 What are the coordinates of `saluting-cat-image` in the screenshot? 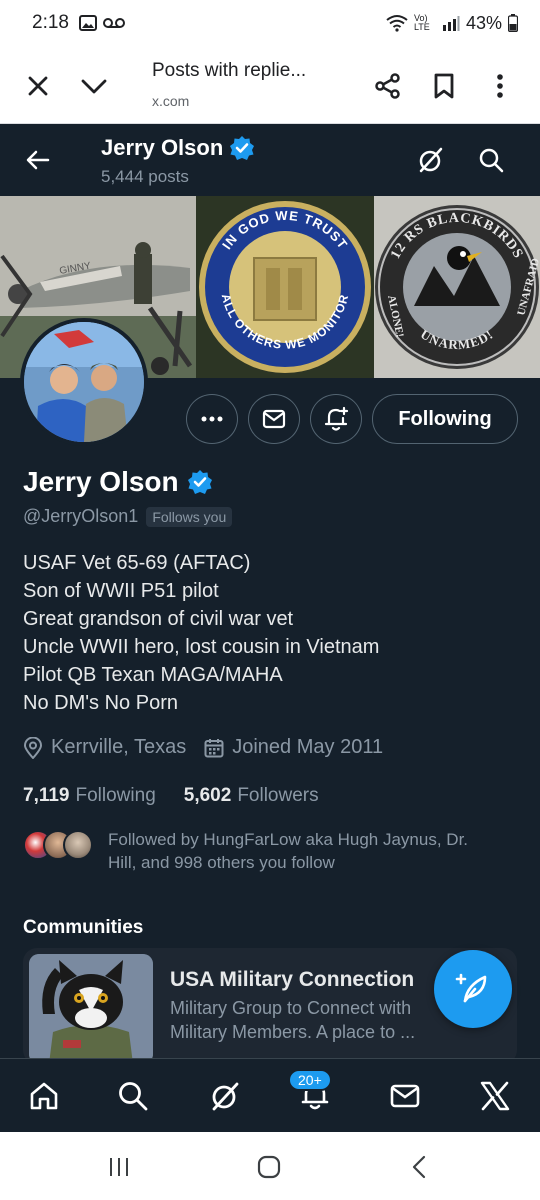 It's located at (91, 1009).